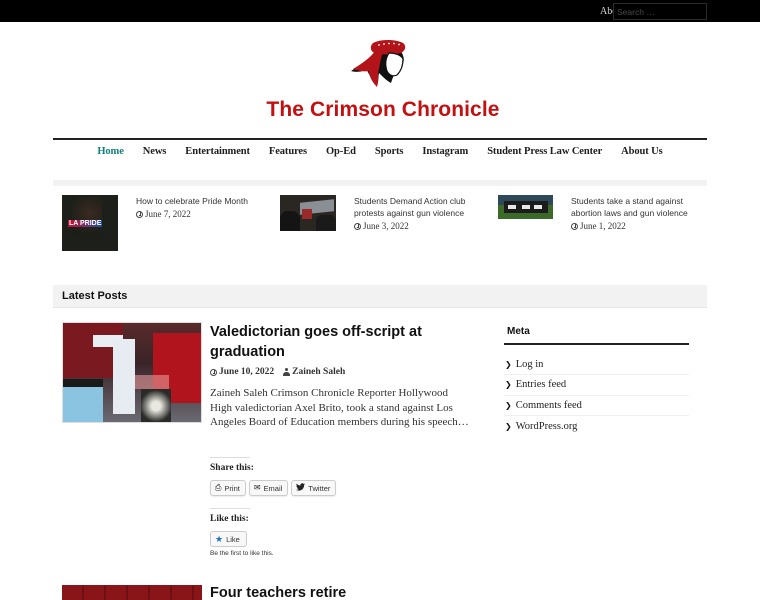 The width and height of the screenshot is (760, 600). I want to click on sidebar-item-wordpress-org: ❯ WordPress.org, so click(596, 426).